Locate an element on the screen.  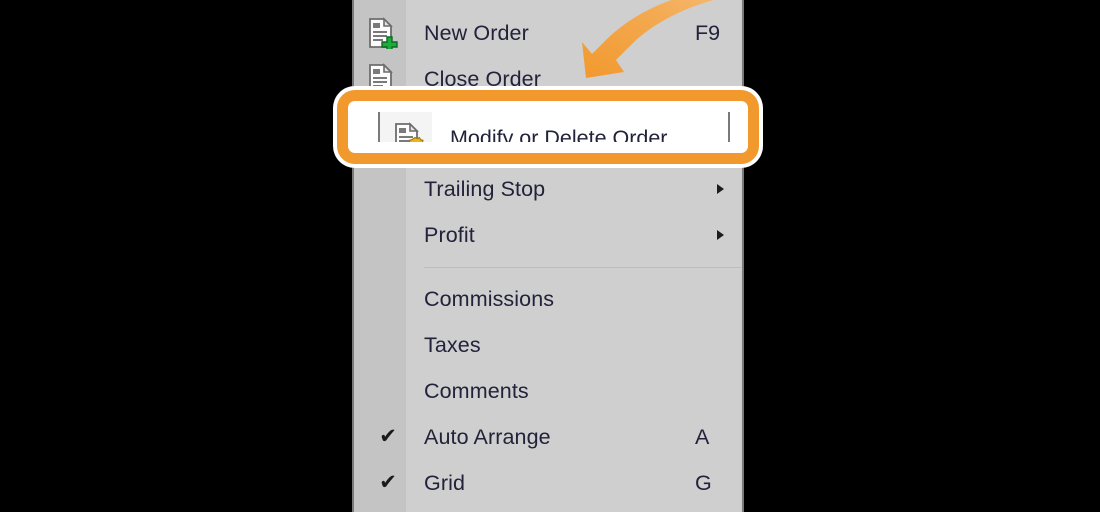
menu-item-label: Comments is located at coordinates (476, 391).